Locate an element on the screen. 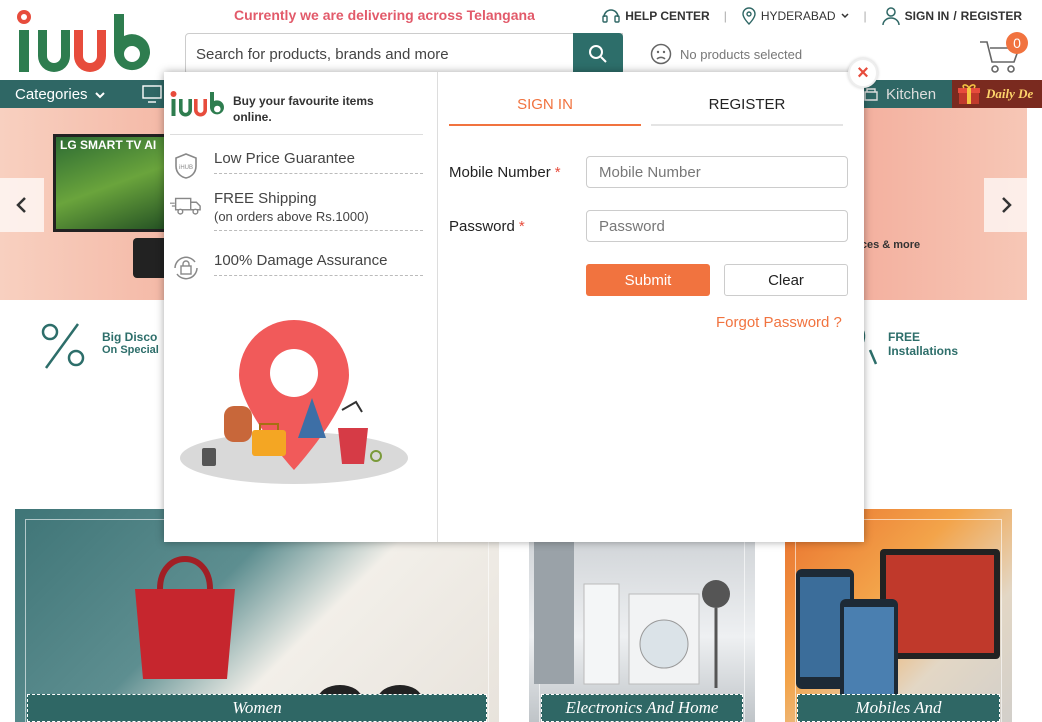 The width and height of the screenshot is (1042, 722). shield-icon: iHUB is located at coordinates (186, 166).